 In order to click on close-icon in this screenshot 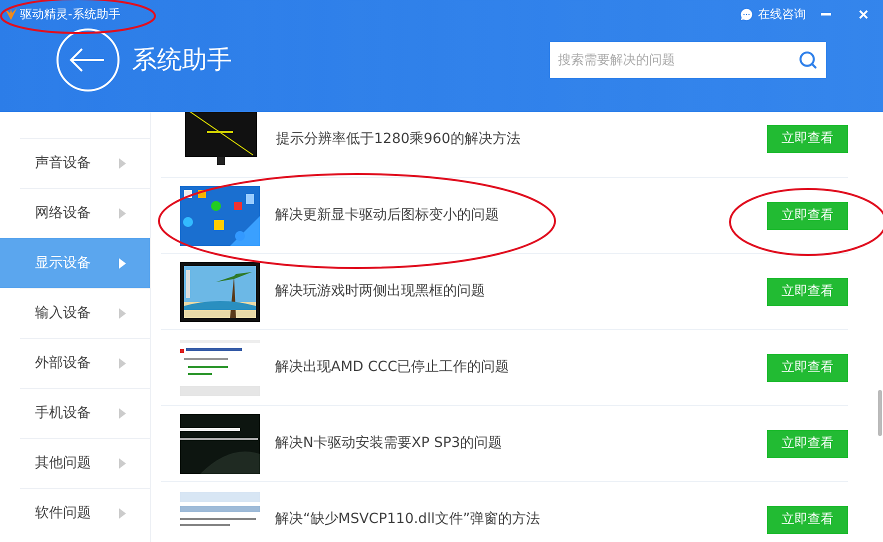, I will do `click(863, 14)`.